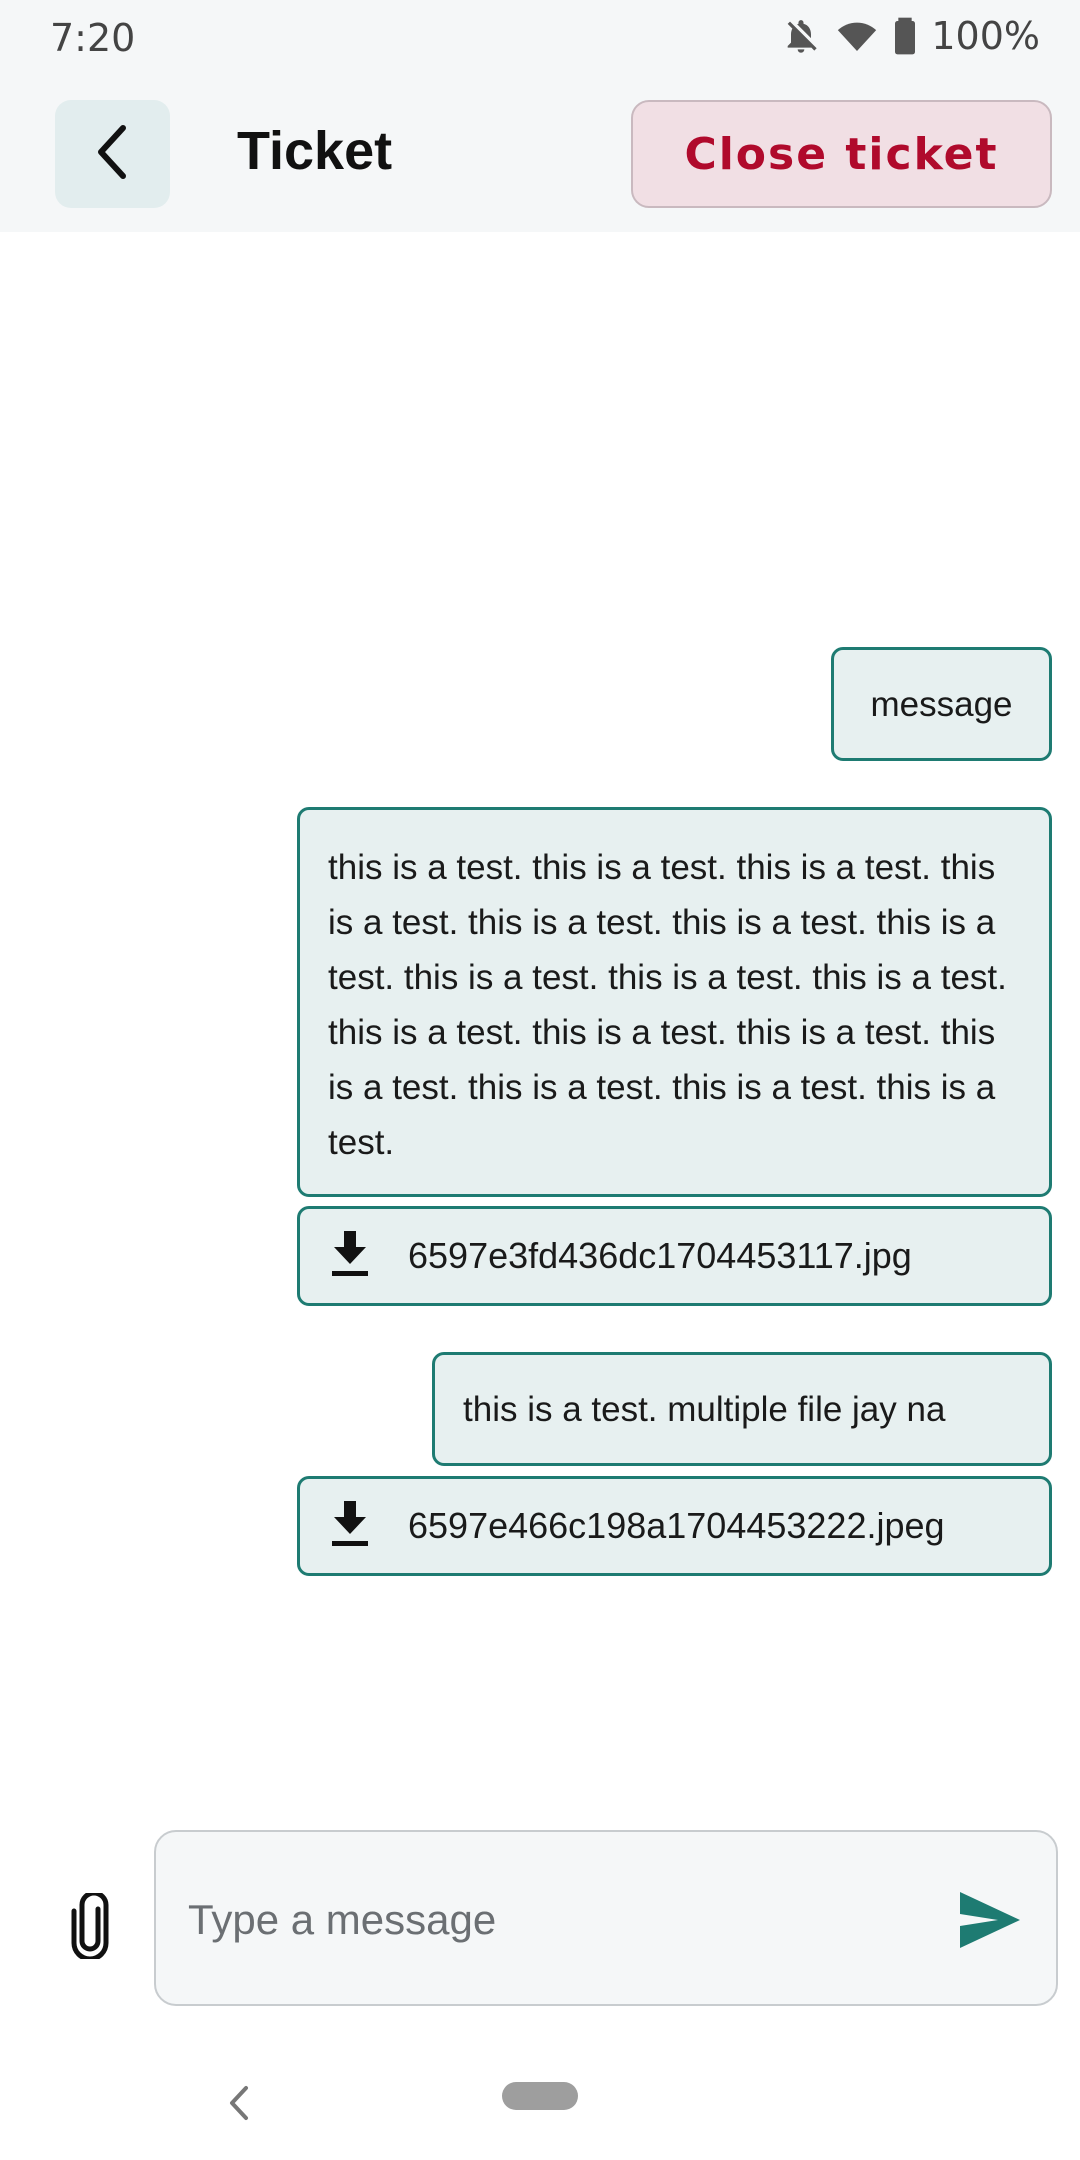 The image size is (1080, 2160). I want to click on message-bubble: this is a test. multiple file jay na, so click(742, 1409).